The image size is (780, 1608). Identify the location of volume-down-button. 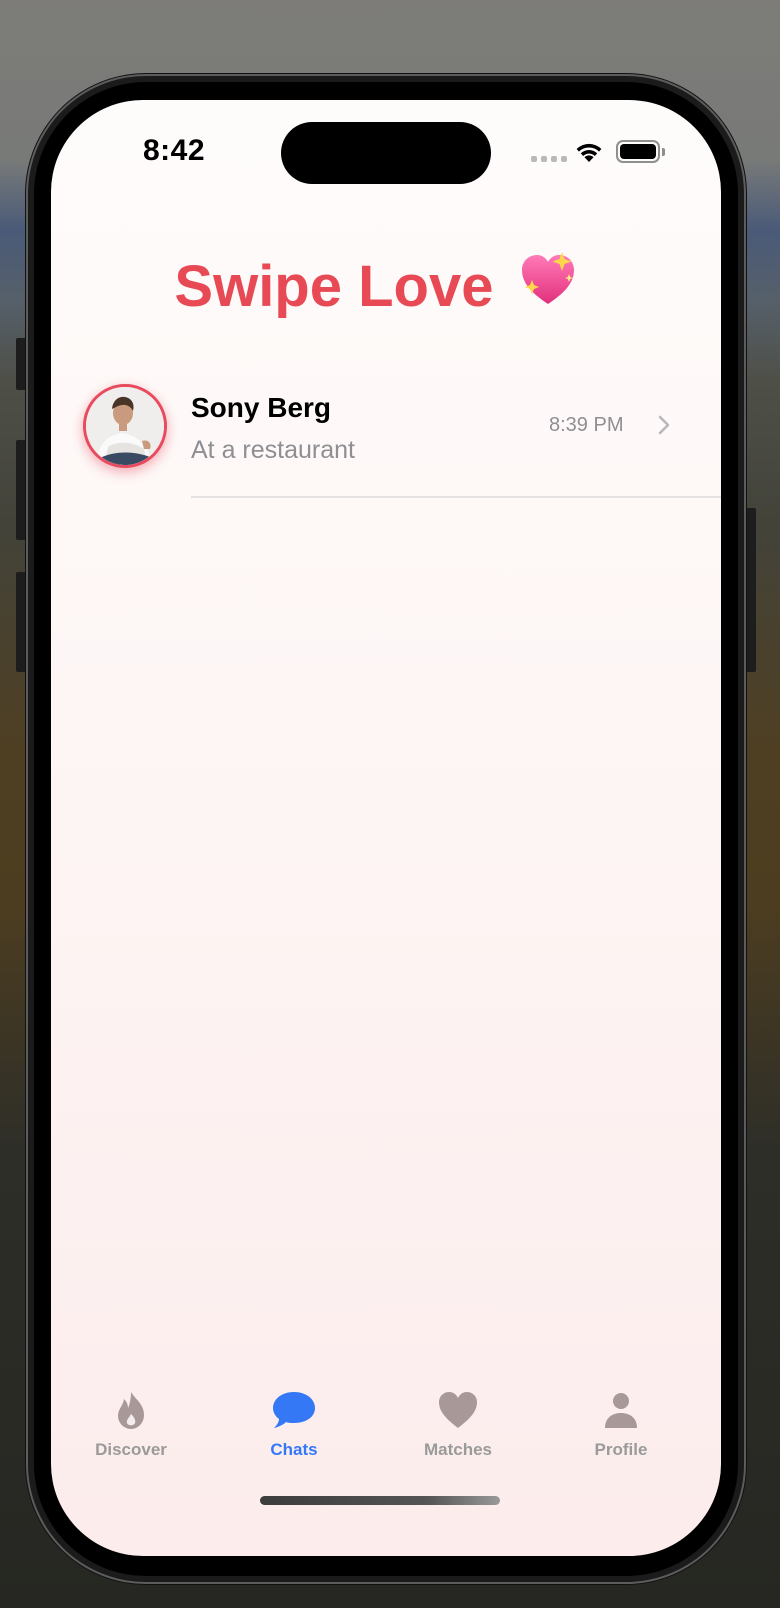
(21, 622).